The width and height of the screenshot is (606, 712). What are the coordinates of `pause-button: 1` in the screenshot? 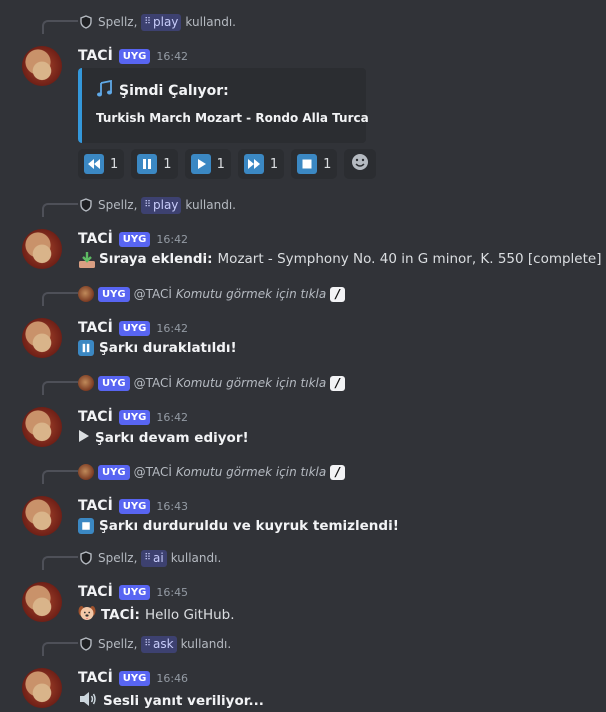 It's located at (154, 164).